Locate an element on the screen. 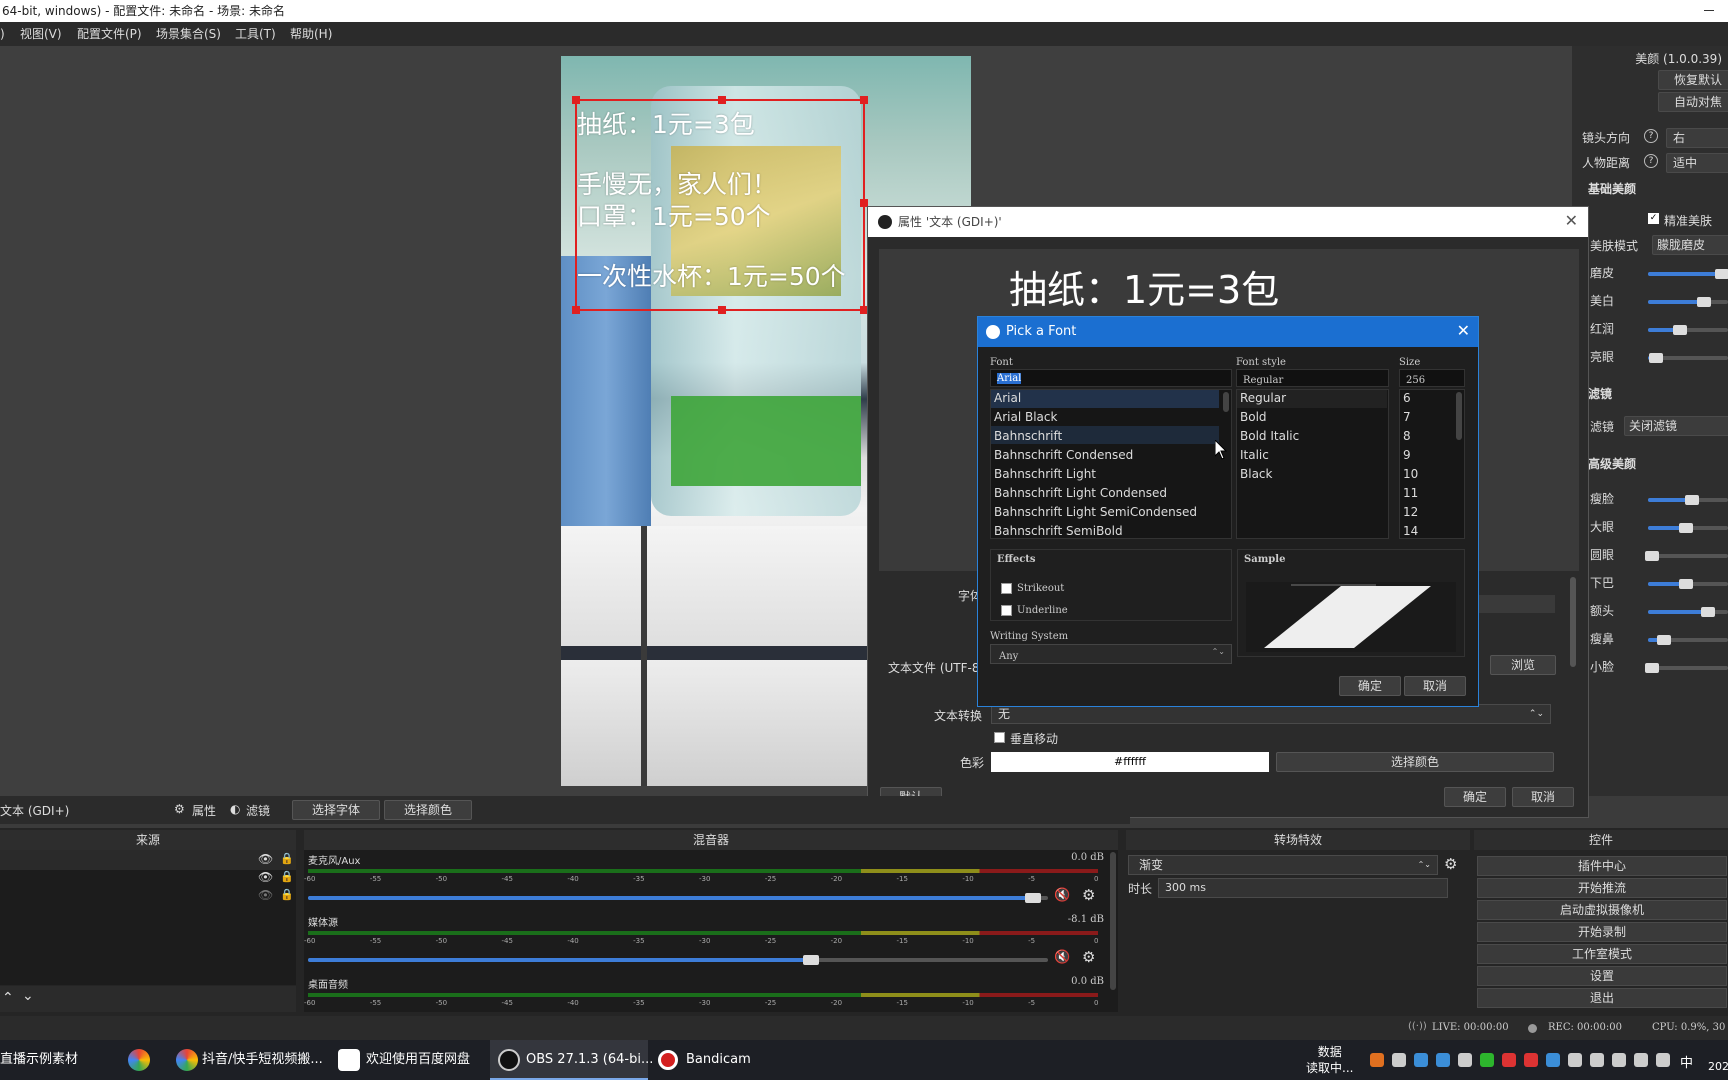  menu-view: 视图(V) is located at coordinates (41, 34).